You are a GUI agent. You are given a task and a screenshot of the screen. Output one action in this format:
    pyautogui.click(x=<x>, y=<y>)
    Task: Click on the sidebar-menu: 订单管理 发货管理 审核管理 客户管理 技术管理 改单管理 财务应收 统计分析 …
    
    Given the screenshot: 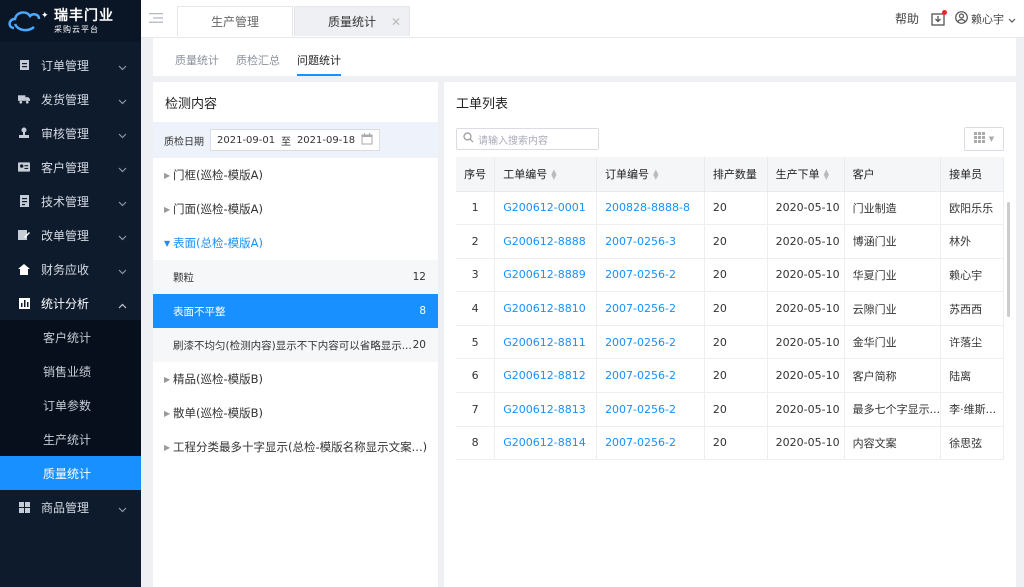 What is the action you would take?
    pyautogui.click(x=70, y=286)
    